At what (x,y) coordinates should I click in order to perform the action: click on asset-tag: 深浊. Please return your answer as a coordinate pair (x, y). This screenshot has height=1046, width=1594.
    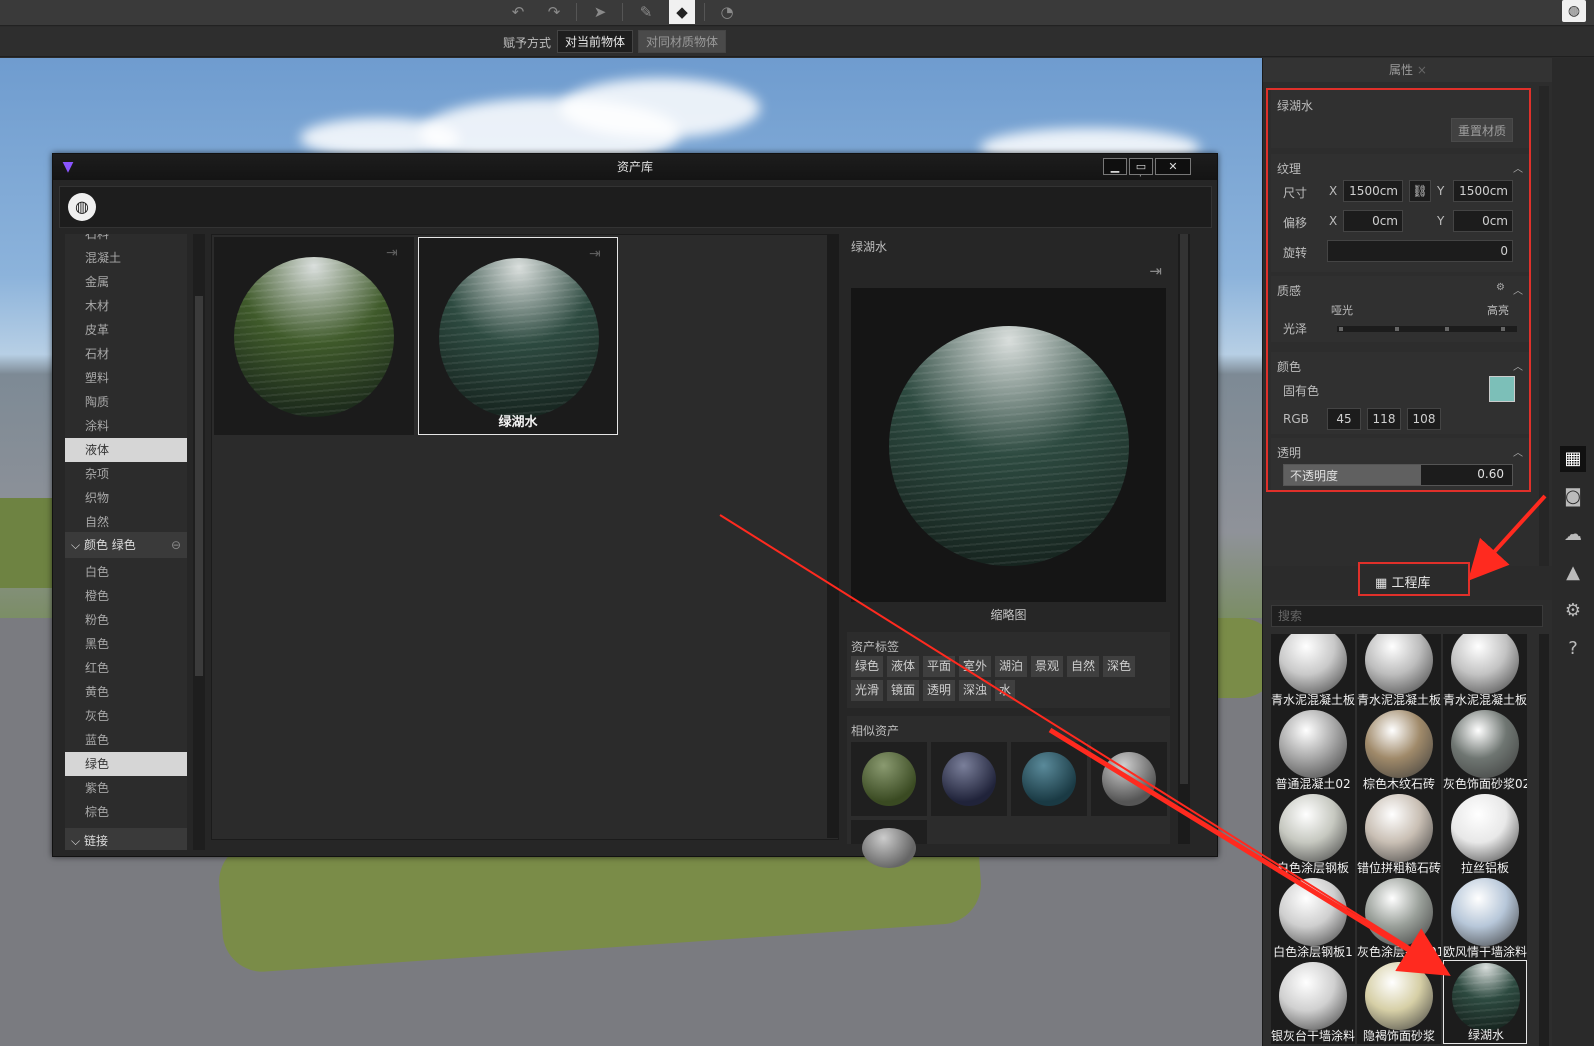
    Looking at the image, I should click on (975, 690).